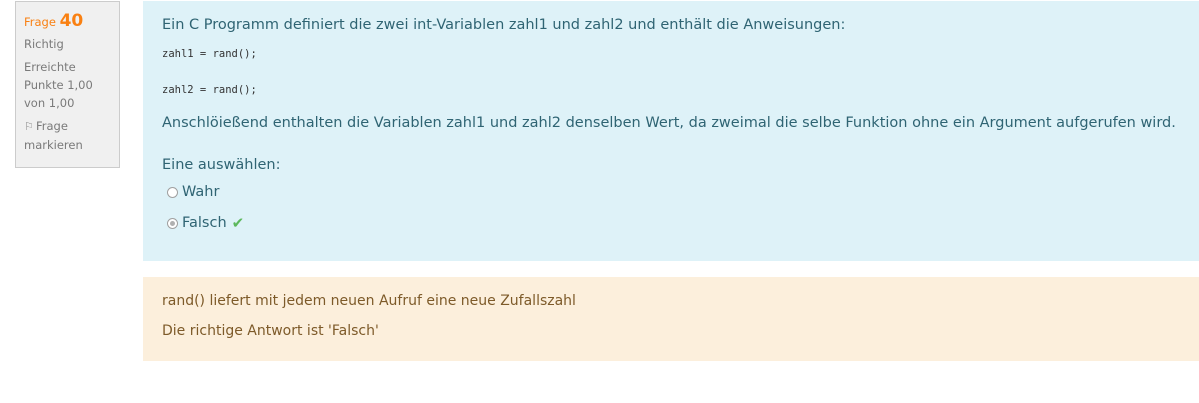 The image size is (1199, 403). I want to click on grade-line: Punkte 1,00, so click(58, 85).